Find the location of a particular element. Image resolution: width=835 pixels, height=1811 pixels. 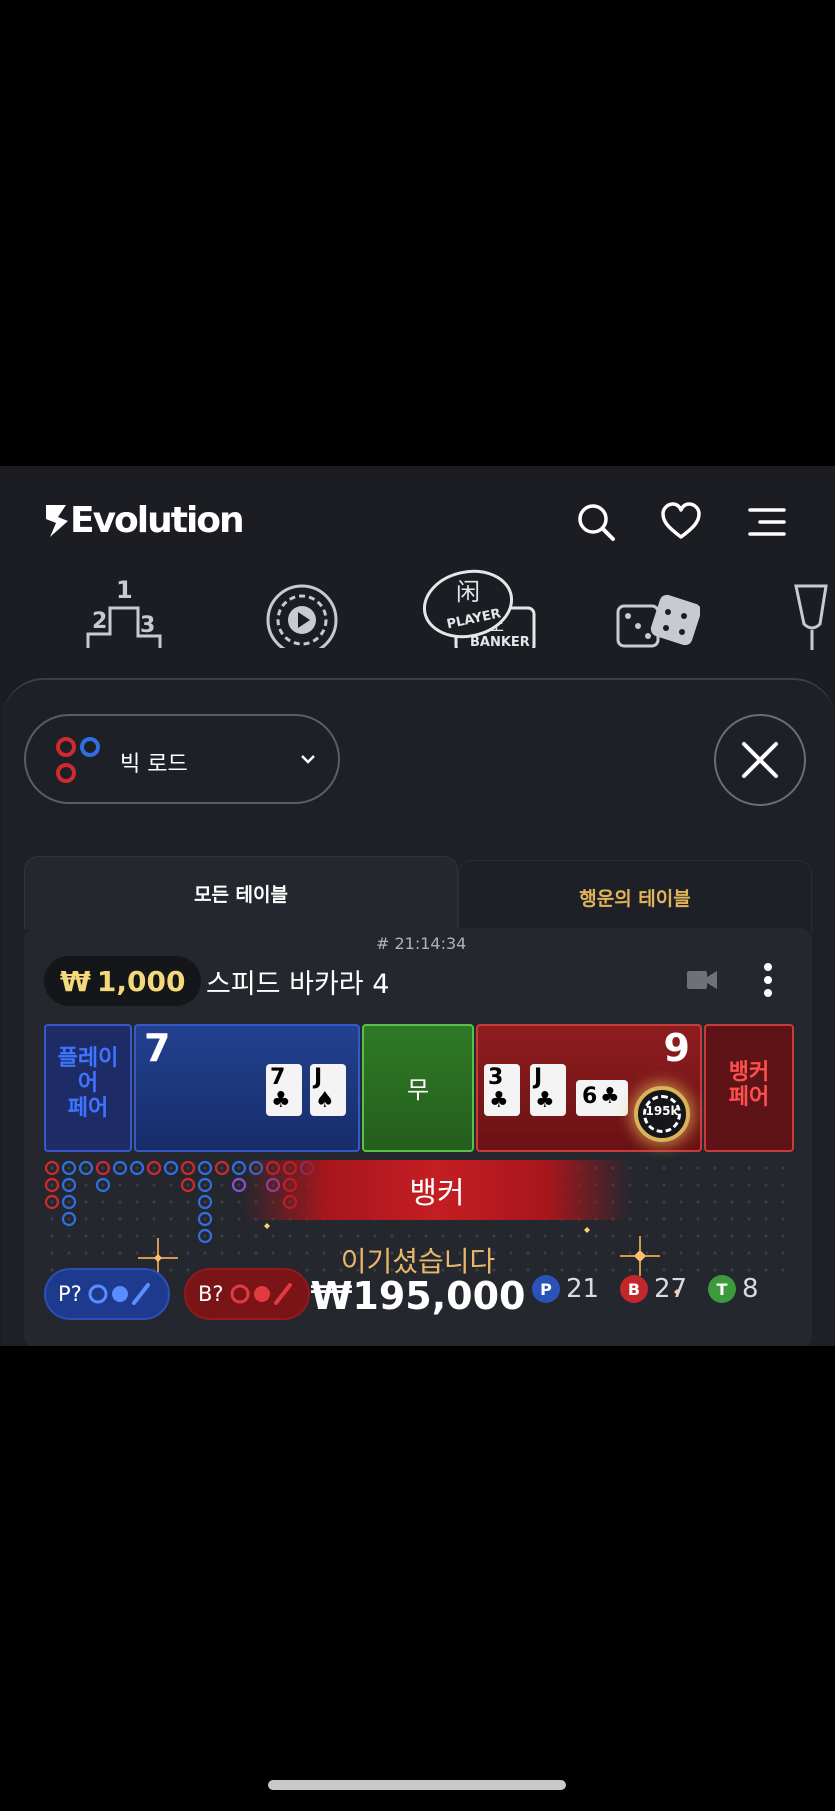

dice-category-icon is located at coordinates (658, 621).